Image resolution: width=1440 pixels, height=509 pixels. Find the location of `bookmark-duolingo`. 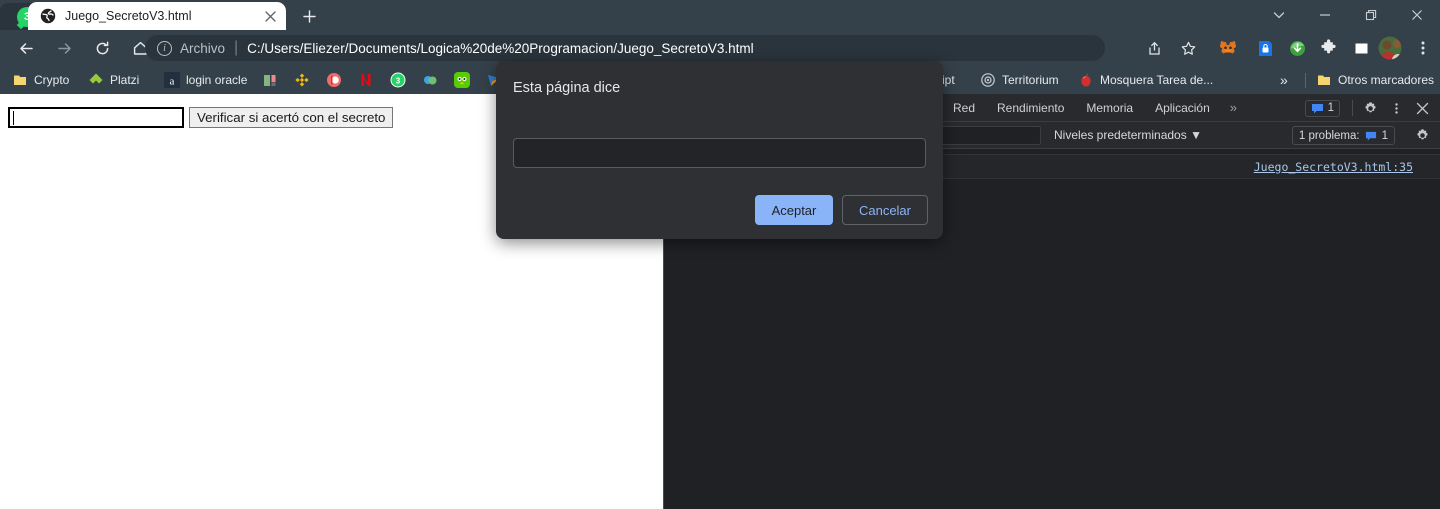

bookmark-duolingo is located at coordinates (462, 80).